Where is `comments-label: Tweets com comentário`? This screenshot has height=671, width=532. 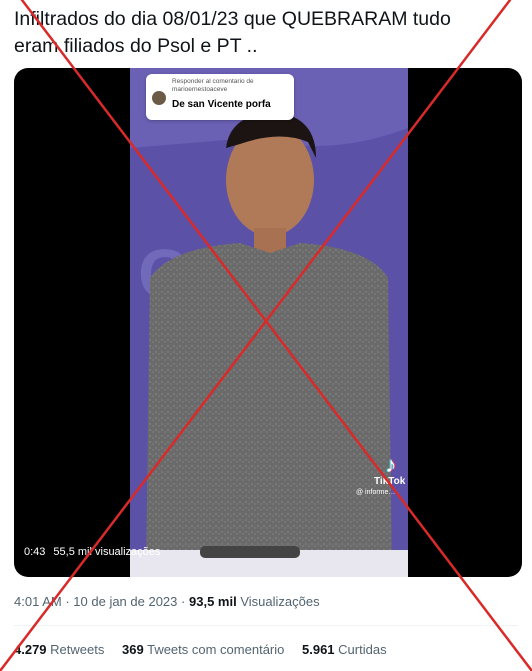 comments-label: Tweets com comentário is located at coordinates (216, 649).